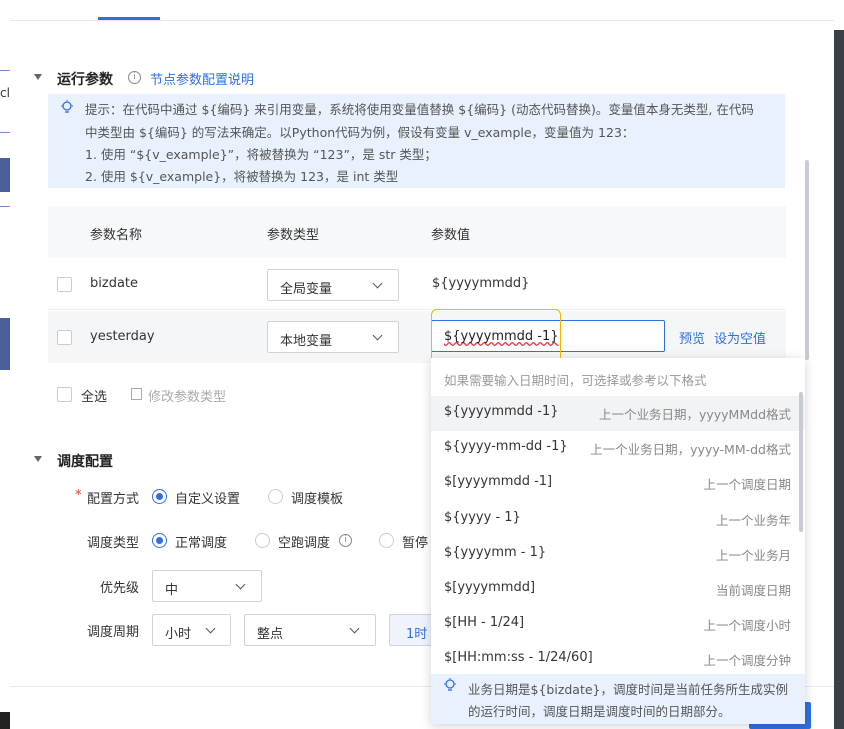  What do you see at coordinates (495, 552) in the screenshot?
I see `option-value: ${yyyymm - 1}` at bounding box center [495, 552].